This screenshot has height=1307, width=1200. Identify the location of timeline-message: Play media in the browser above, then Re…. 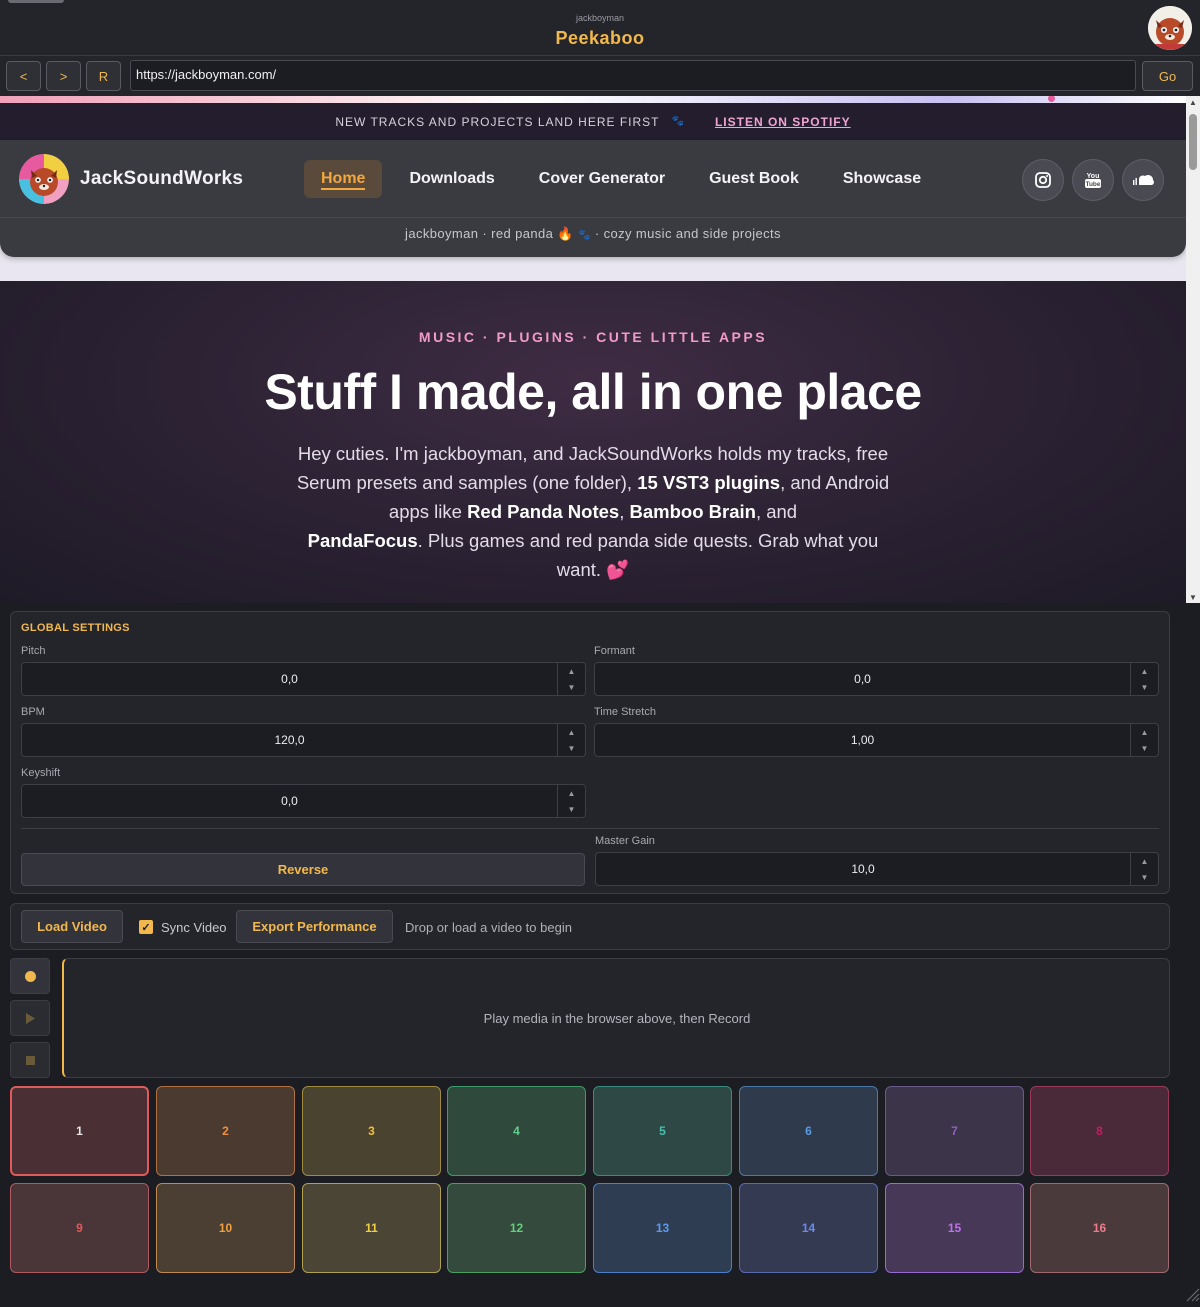
(617, 1018).